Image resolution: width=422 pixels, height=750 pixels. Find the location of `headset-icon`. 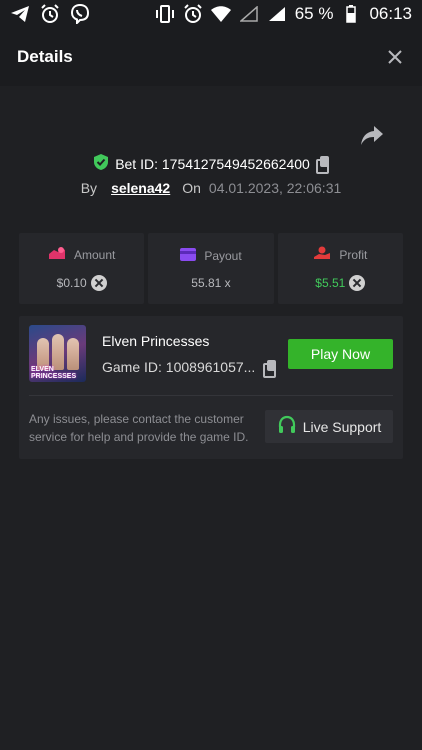

headset-icon is located at coordinates (287, 426).